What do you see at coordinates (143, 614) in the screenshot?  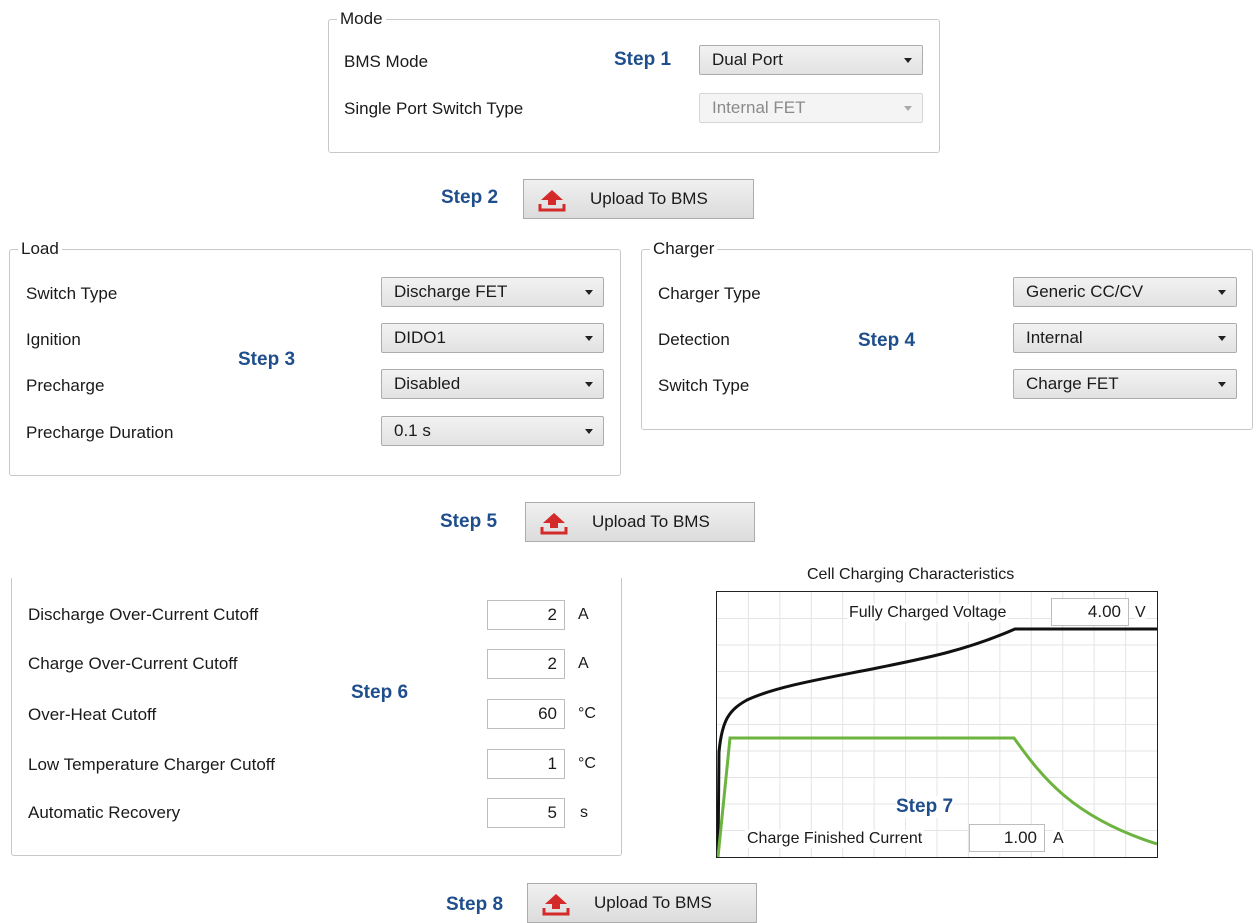 I see `discharge-over-current-cutoff-label: Discharge Over-Current Cutoff` at bounding box center [143, 614].